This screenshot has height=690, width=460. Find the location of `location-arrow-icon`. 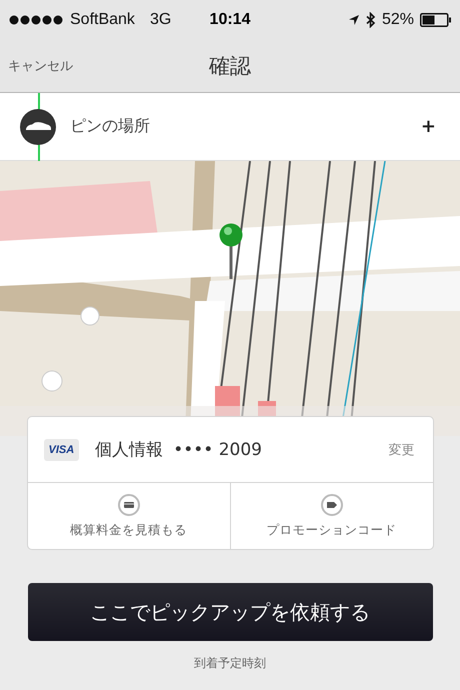

location-arrow-icon is located at coordinates (354, 20).